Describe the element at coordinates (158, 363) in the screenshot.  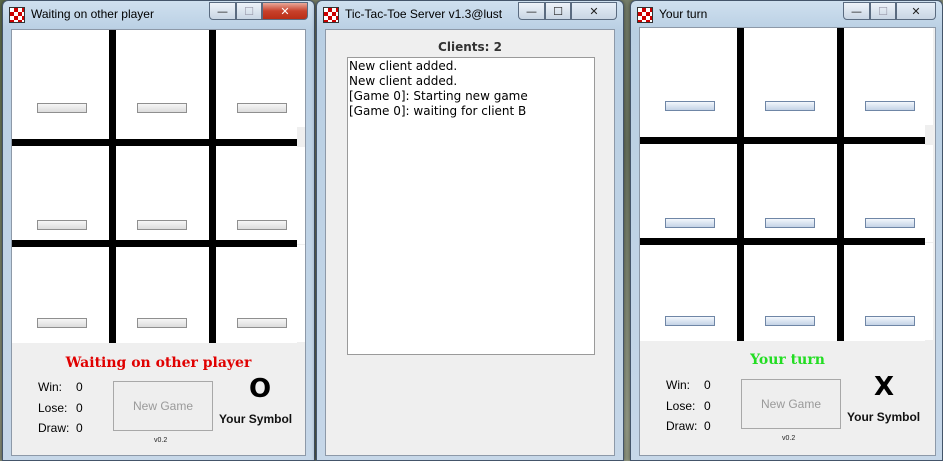
I see `status-message: Waiting on other player` at that location.